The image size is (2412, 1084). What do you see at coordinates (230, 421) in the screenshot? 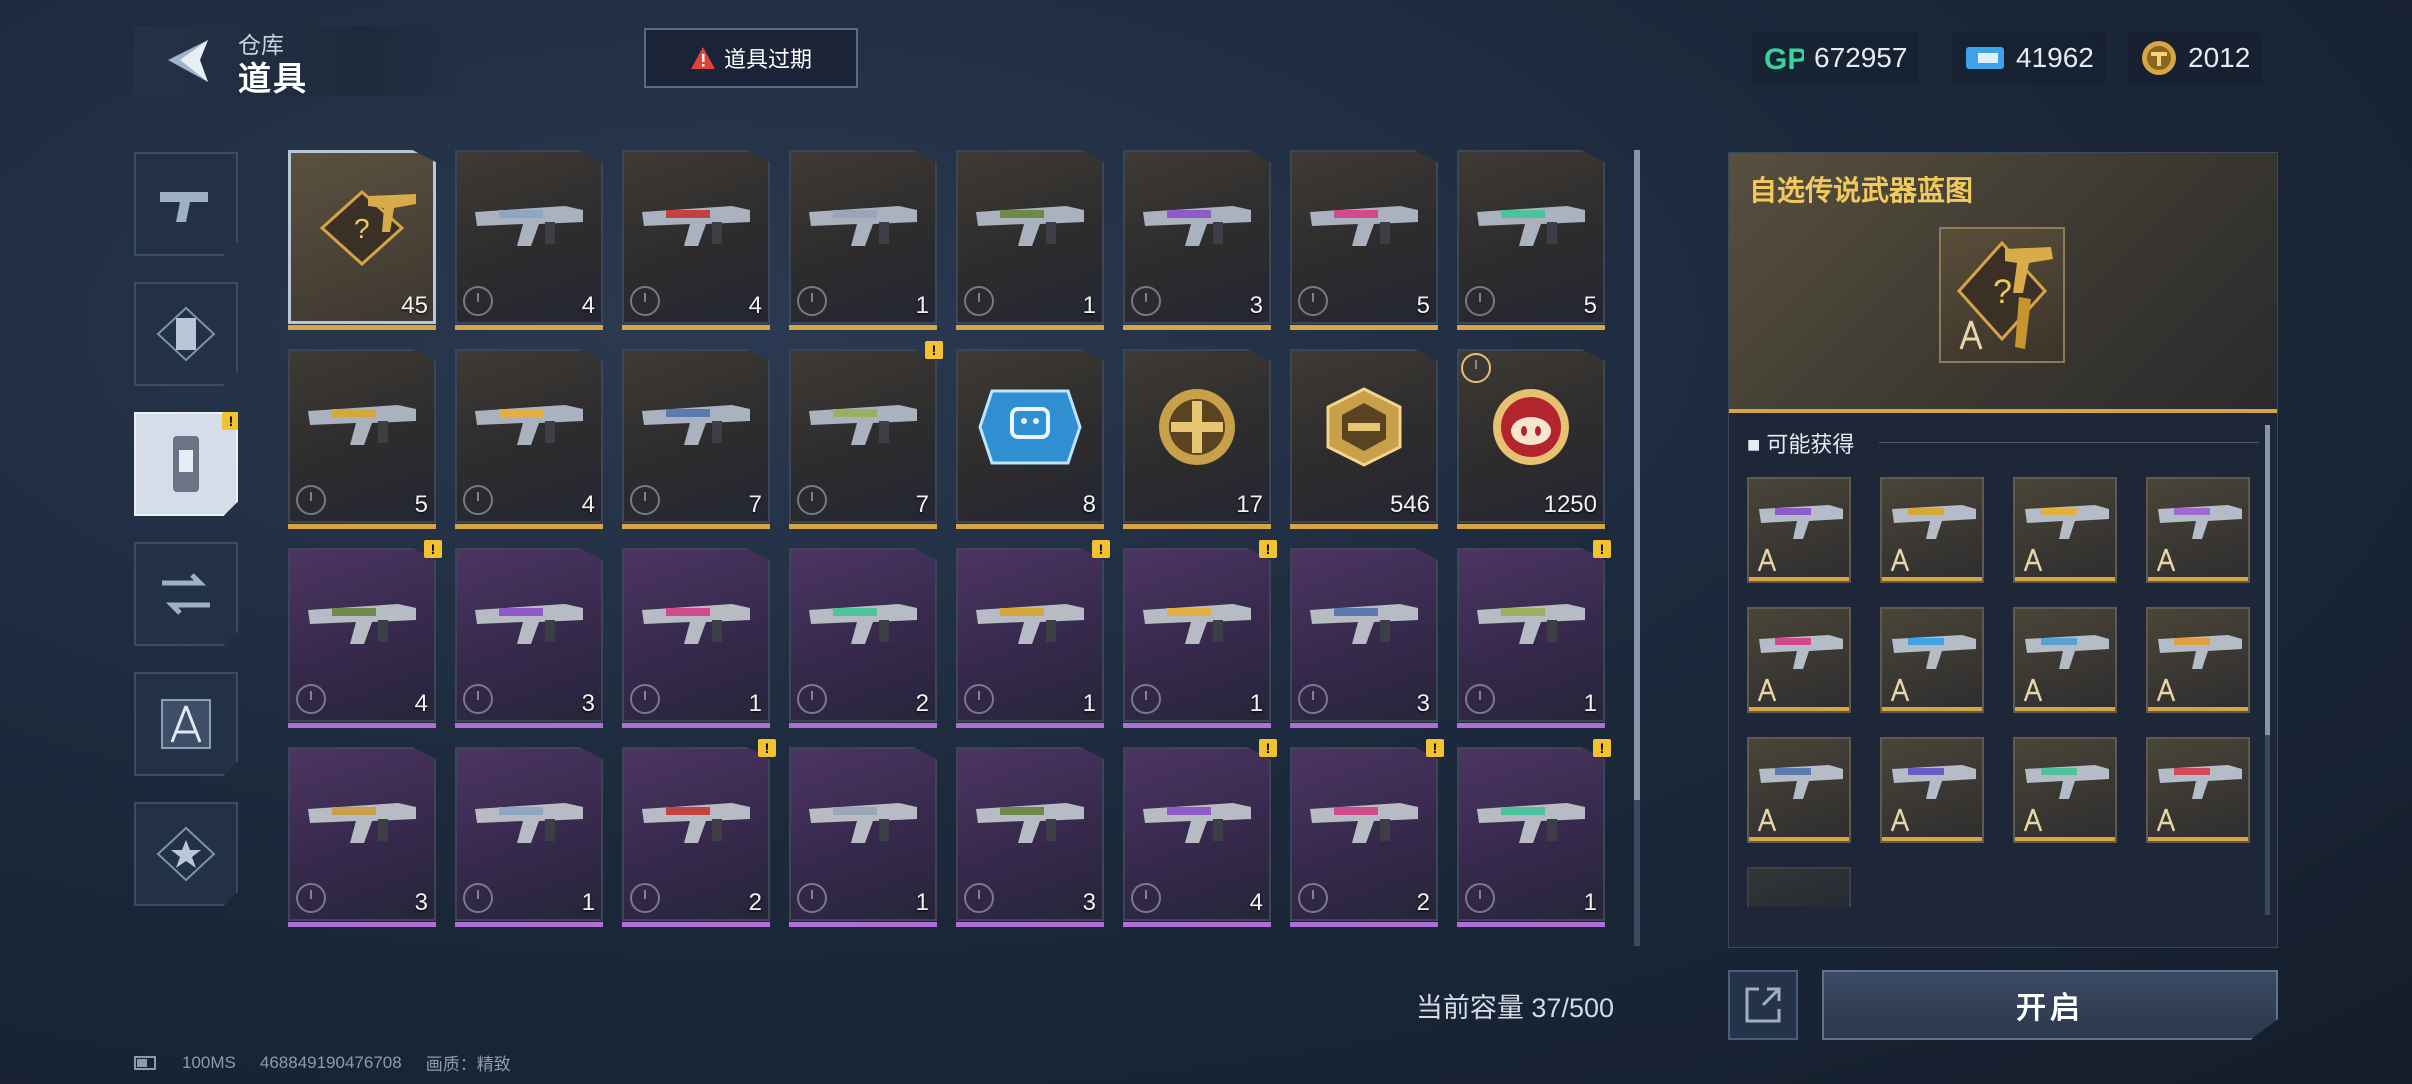
I see `tab-items-alert-badge: !` at bounding box center [230, 421].